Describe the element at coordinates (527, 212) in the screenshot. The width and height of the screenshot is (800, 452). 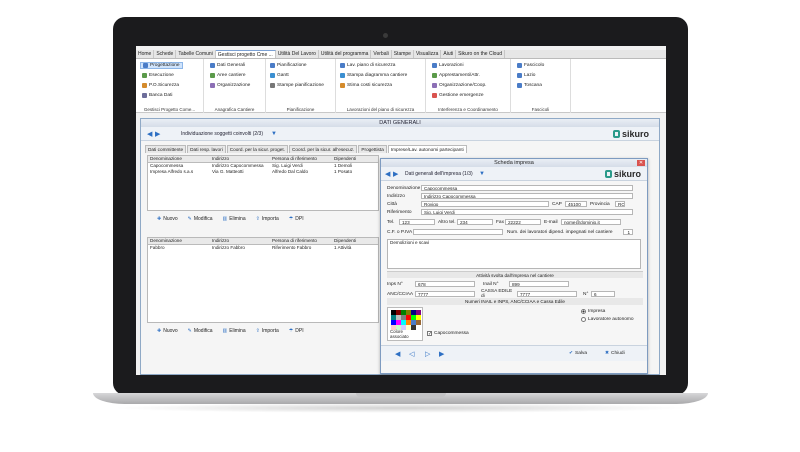
I see `riferimento-input: Sig. Luigi Verdi` at that location.